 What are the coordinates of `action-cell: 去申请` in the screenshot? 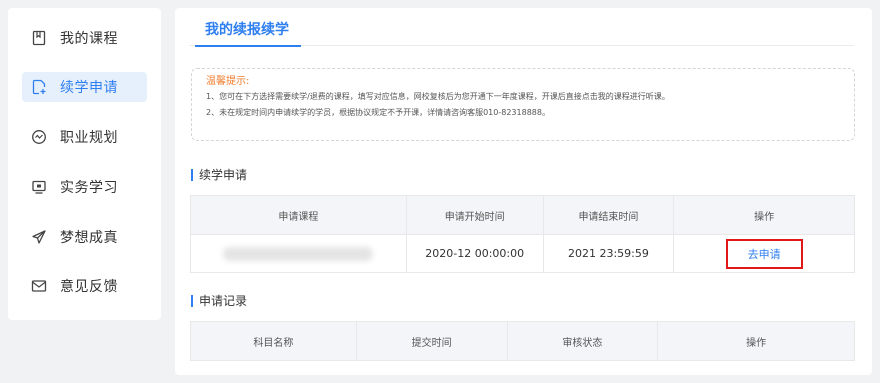 It's located at (764, 253).